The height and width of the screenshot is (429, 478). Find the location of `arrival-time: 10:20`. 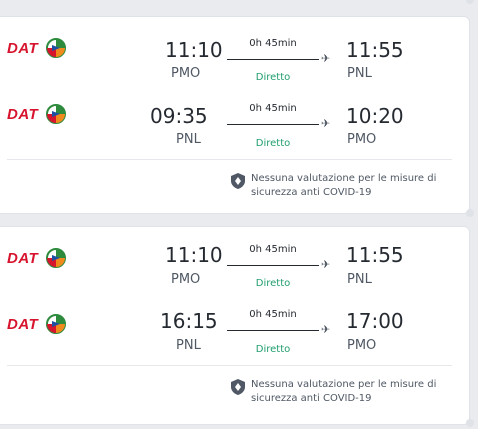

arrival-time: 10:20 is located at coordinates (375, 116).